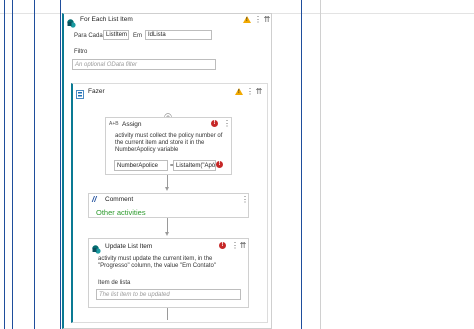 This screenshot has height=329, width=474. Describe the element at coordinates (80, 92) in the screenshot. I see `sequence-icon` at that location.